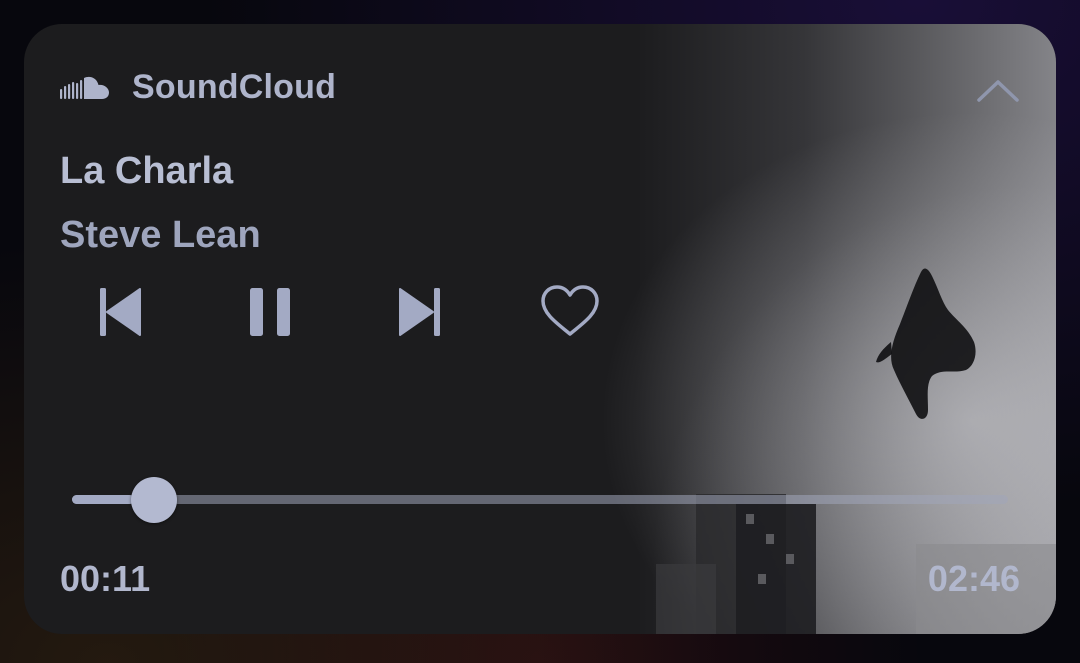  I want to click on elapsed-time: 00:11, so click(105, 578).